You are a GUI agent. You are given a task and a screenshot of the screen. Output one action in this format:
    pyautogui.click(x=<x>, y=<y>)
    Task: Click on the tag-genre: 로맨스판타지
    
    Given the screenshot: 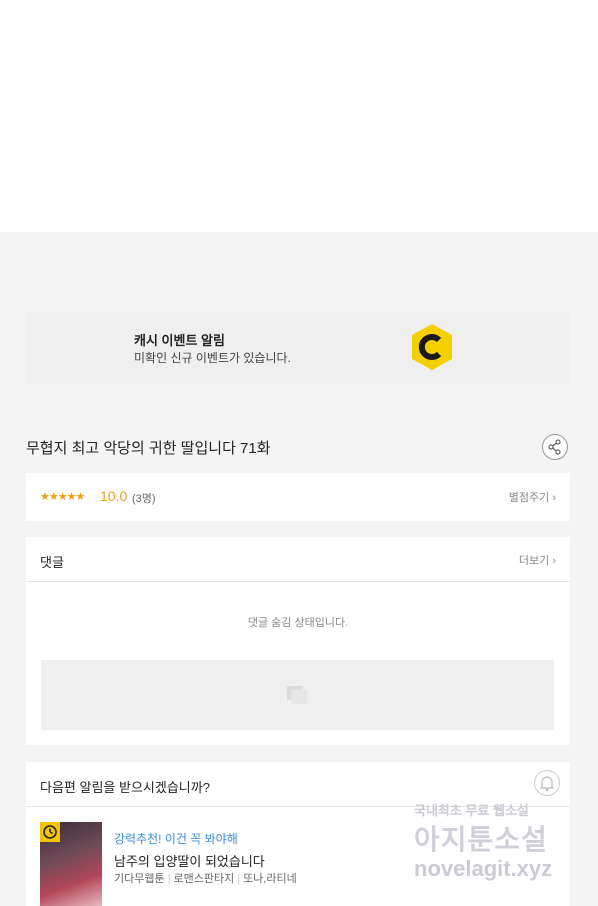 What is the action you would take?
    pyautogui.click(x=204, y=879)
    